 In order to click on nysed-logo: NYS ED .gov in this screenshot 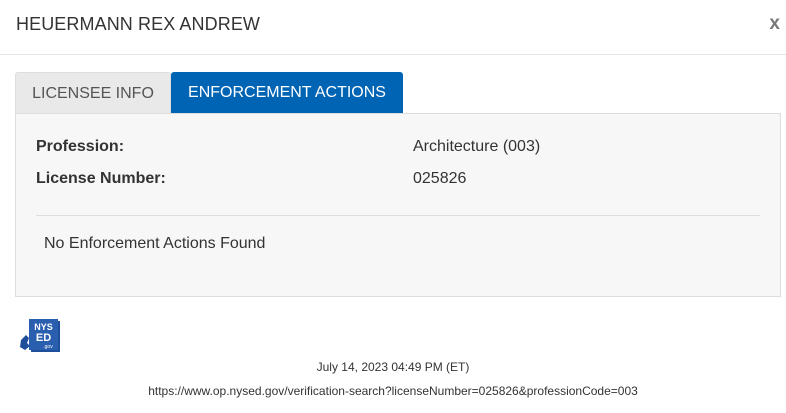, I will do `click(40, 335)`.